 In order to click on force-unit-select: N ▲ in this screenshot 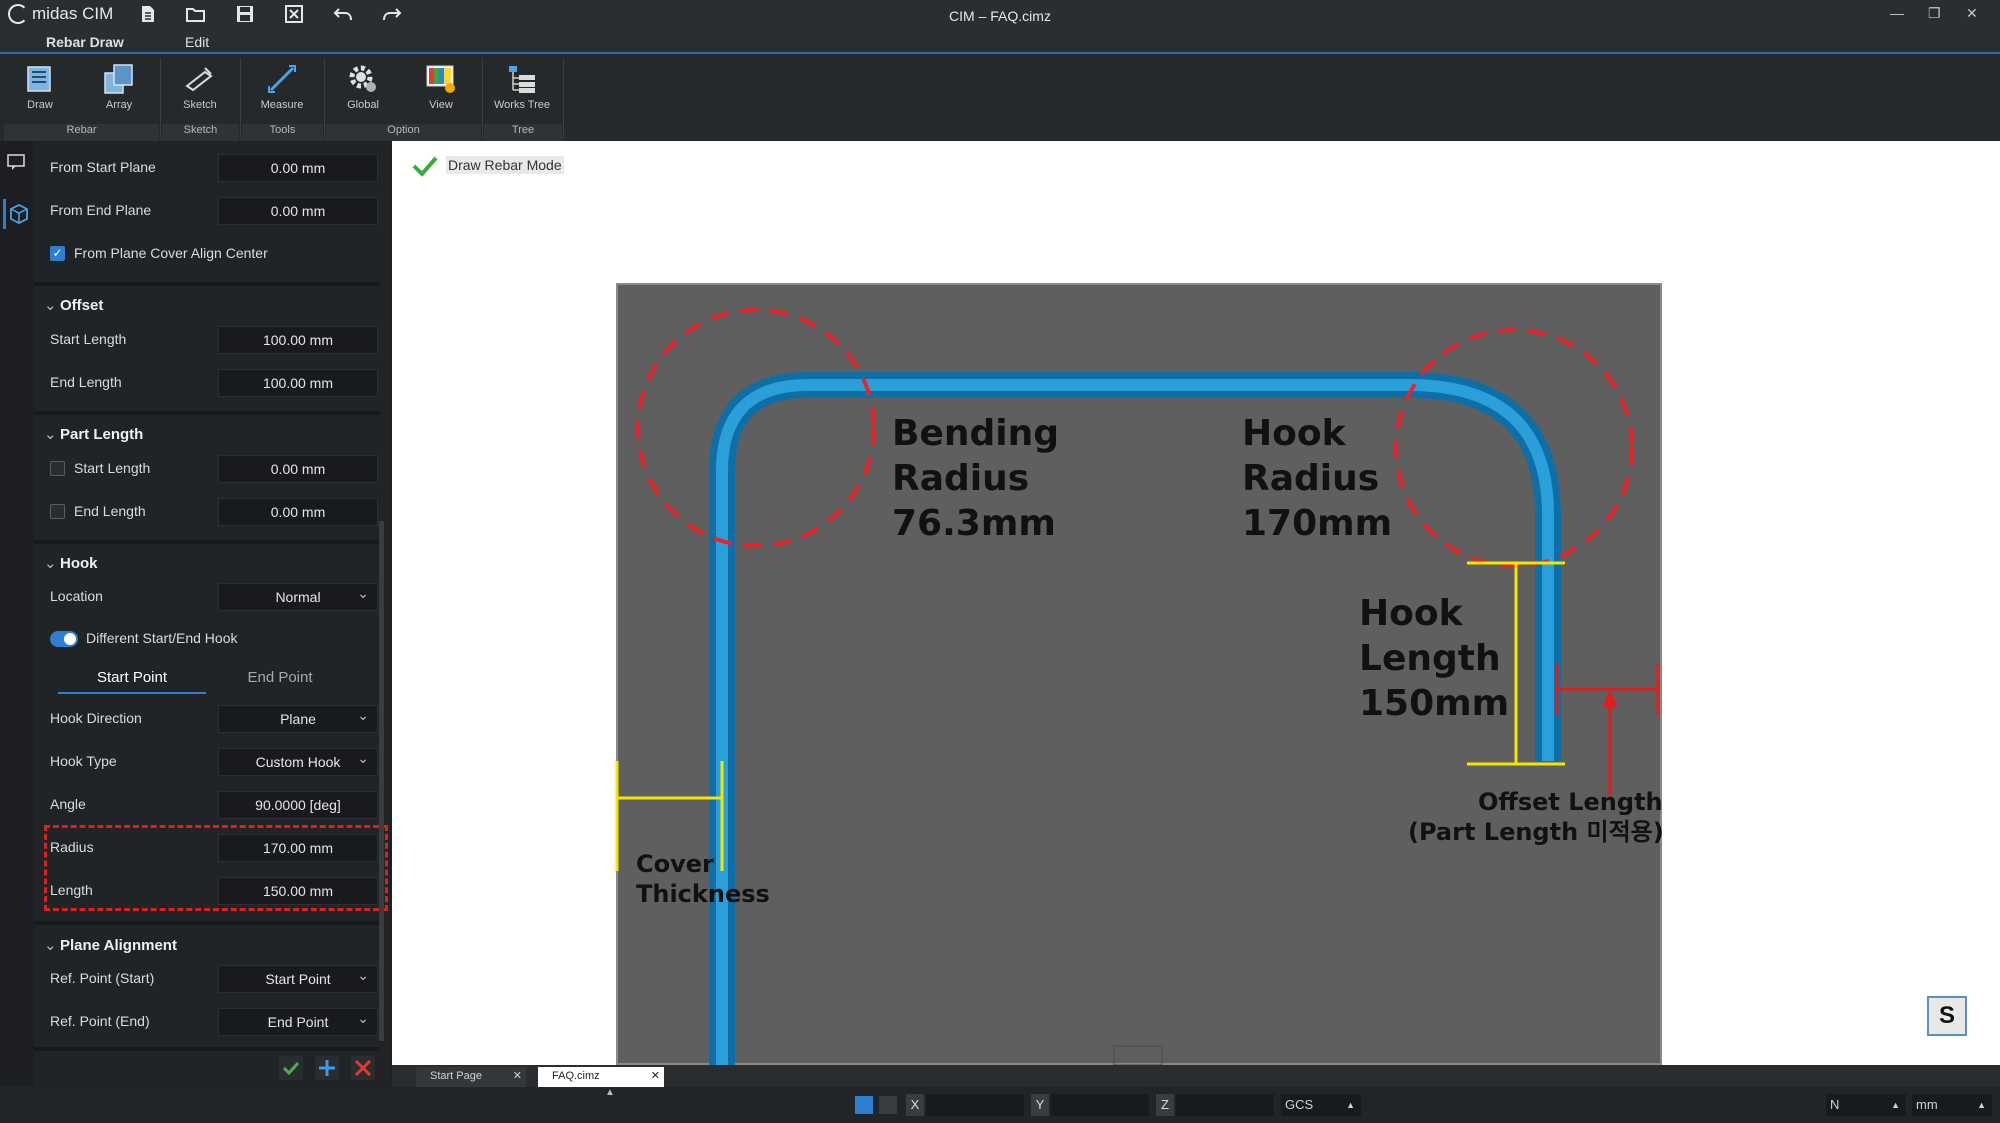, I will do `click(1866, 1105)`.